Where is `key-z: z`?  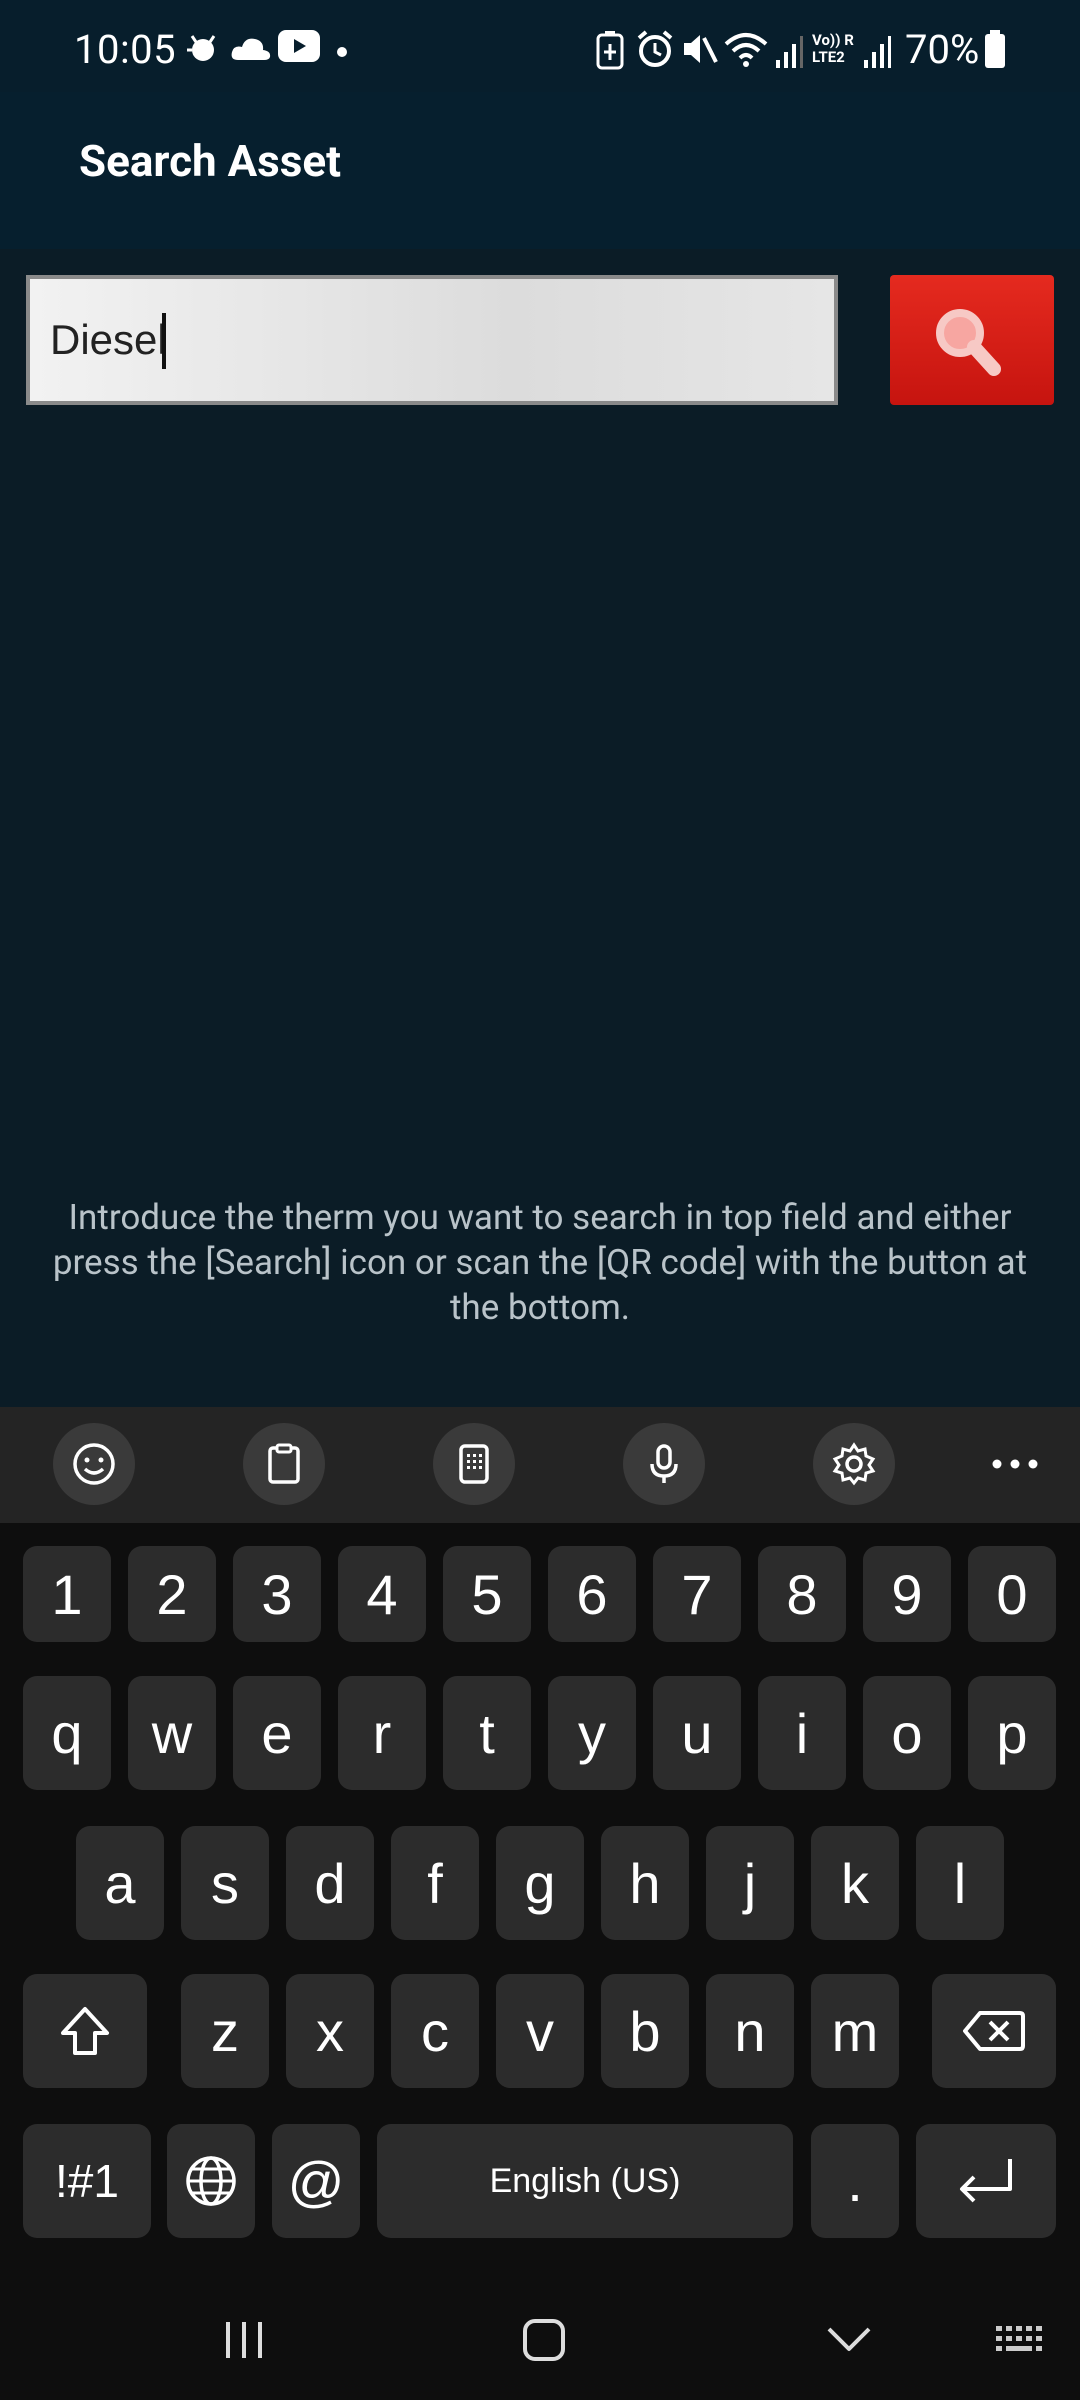
key-z: z is located at coordinates (225, 2031).